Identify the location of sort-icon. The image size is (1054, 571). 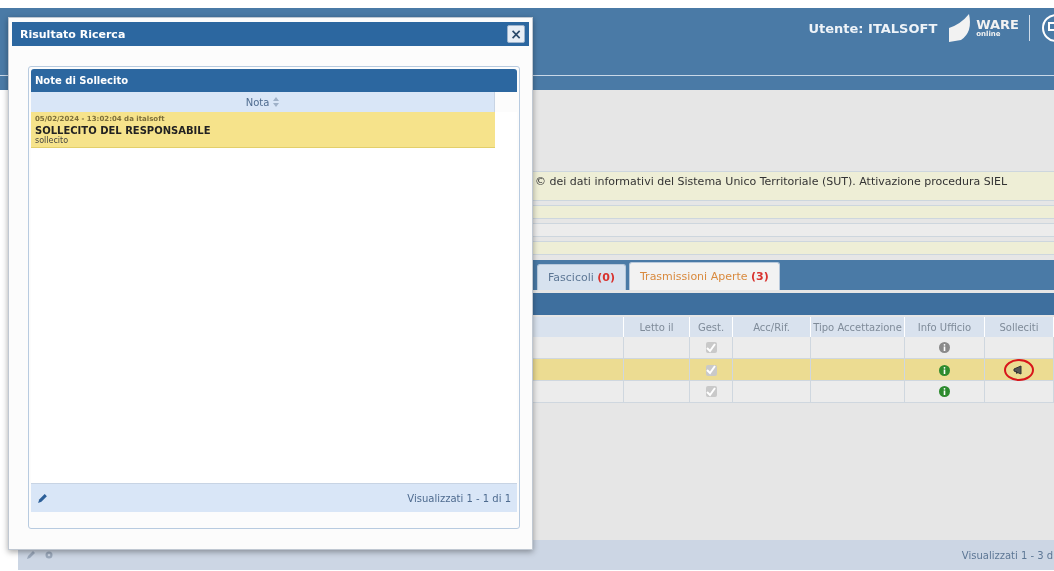
(276, 102).